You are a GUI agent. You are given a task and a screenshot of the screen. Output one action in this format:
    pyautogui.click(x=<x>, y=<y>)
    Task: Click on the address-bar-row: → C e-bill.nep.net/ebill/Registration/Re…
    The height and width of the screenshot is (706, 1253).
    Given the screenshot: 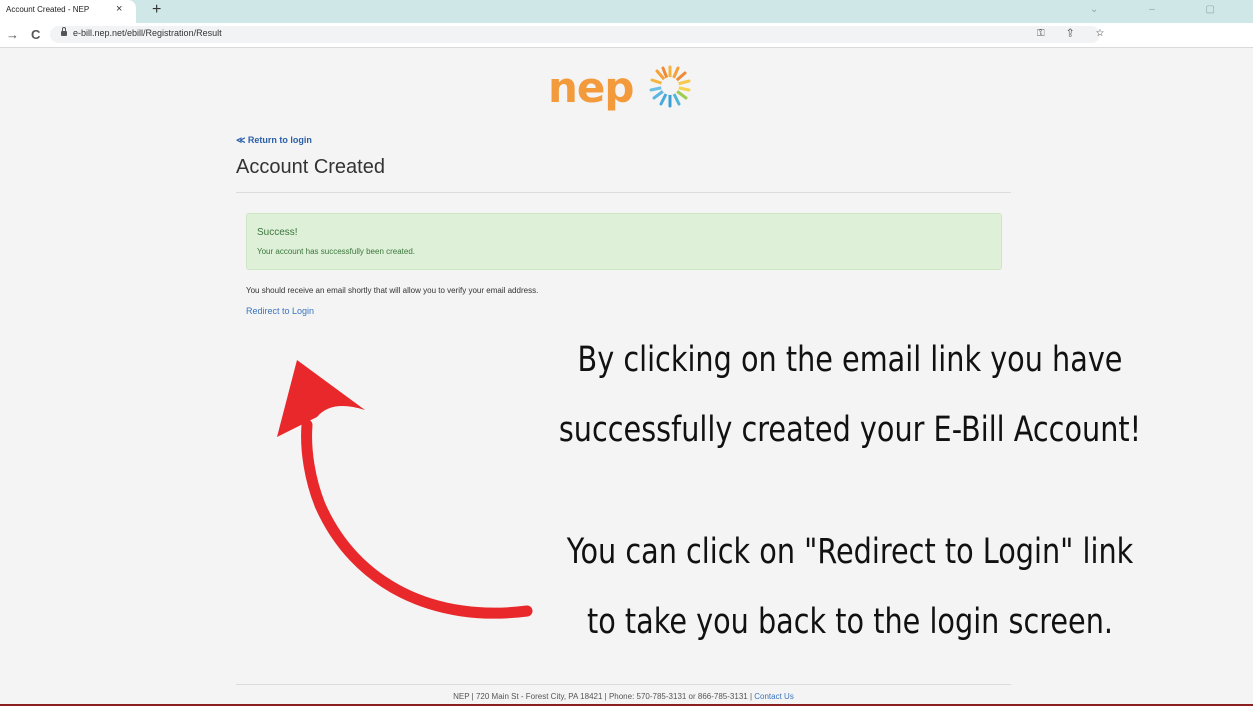 What is the action you would take?
    pyautogui.click(x=626, y=35)
    